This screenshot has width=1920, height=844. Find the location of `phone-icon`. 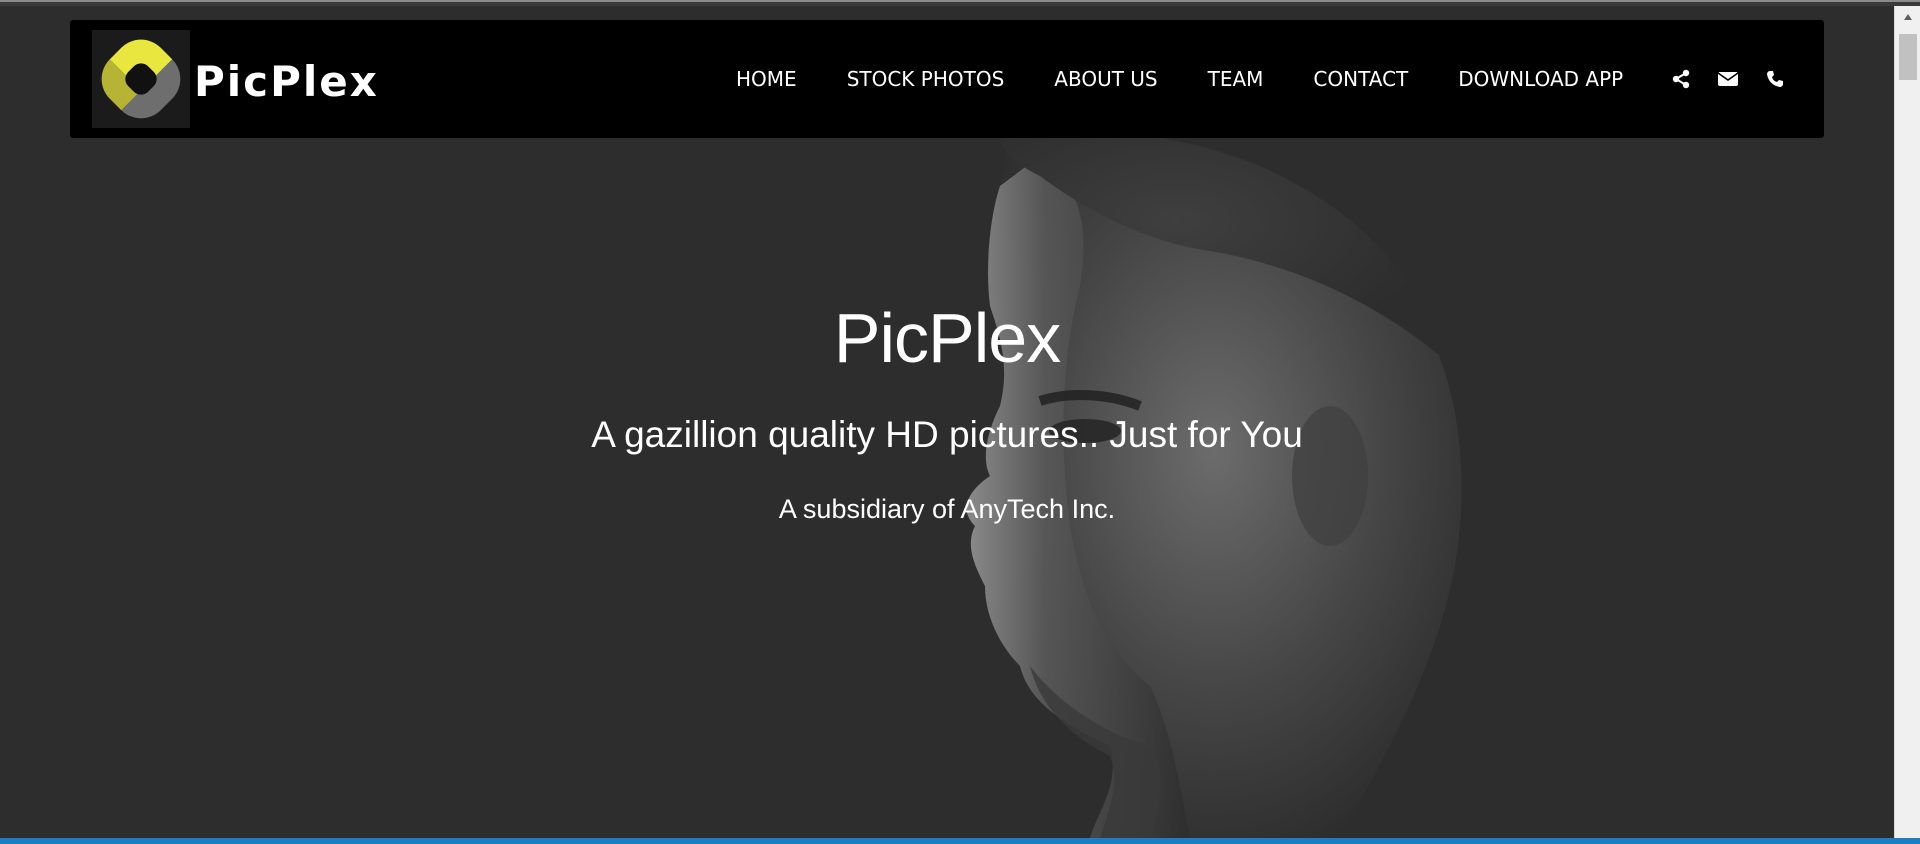

phone-icon is located at coordinates (1775, 79).